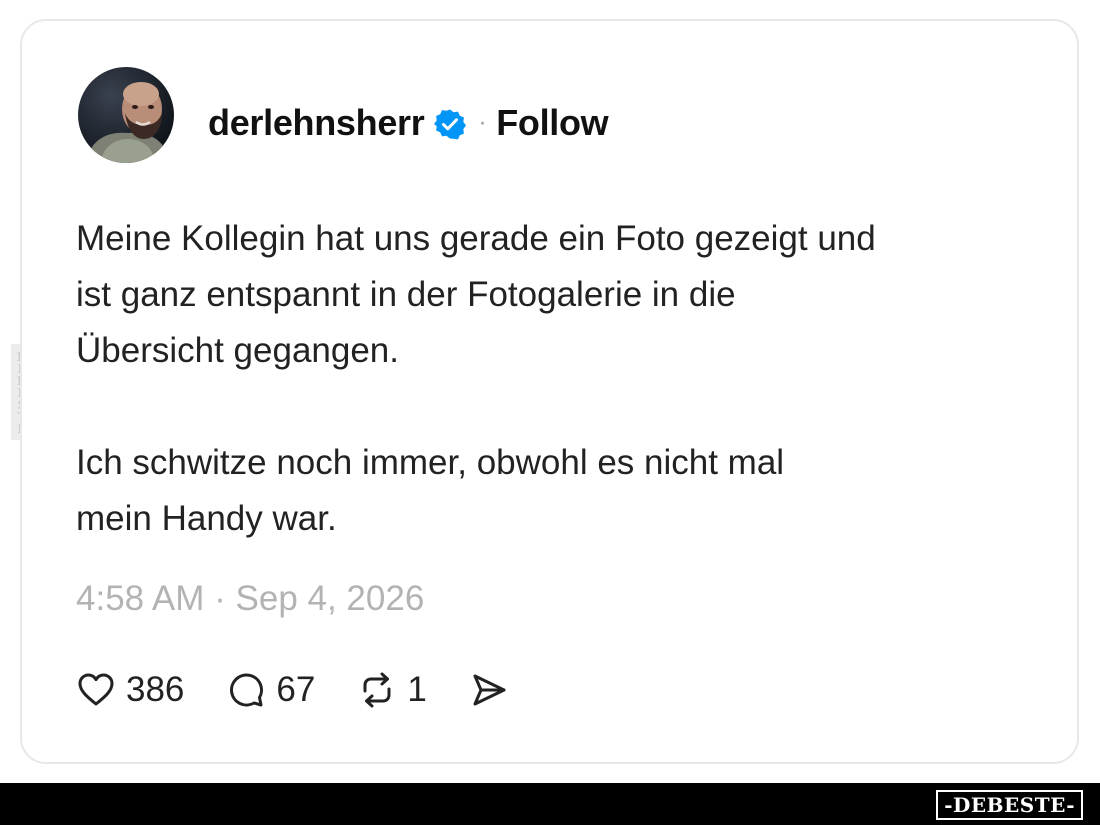 The image size is (1100, 825). I want to click on debeste-logo: -DEBESTE-, so click(1009, 805).